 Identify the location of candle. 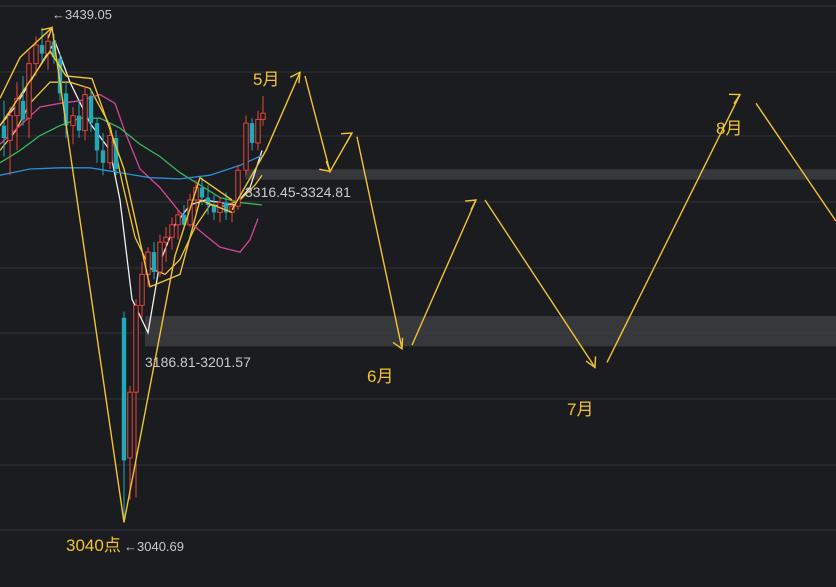
(246, 145).